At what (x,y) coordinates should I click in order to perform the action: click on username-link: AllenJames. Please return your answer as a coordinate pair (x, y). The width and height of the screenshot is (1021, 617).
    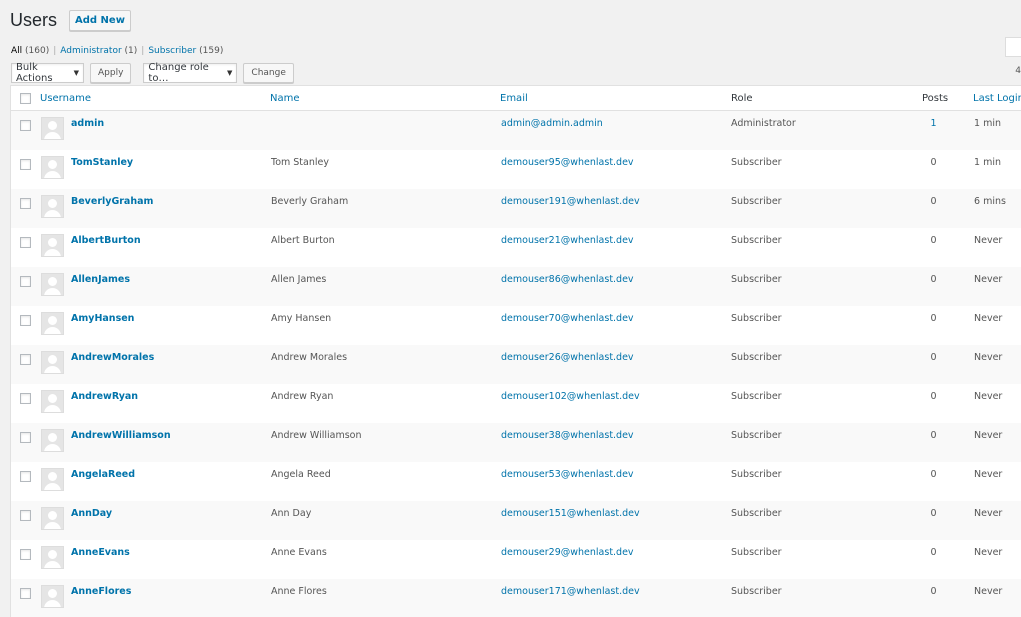
    Looking at the image, I should click on (100, 279).